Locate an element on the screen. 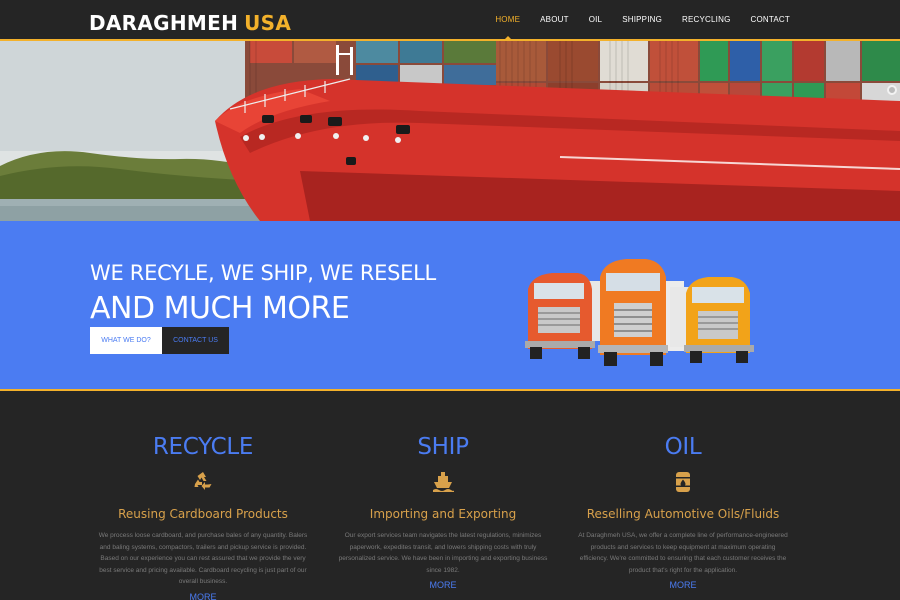 The image size is (900, 600). nav-oil: OIL is located at coordinates (596, 20).